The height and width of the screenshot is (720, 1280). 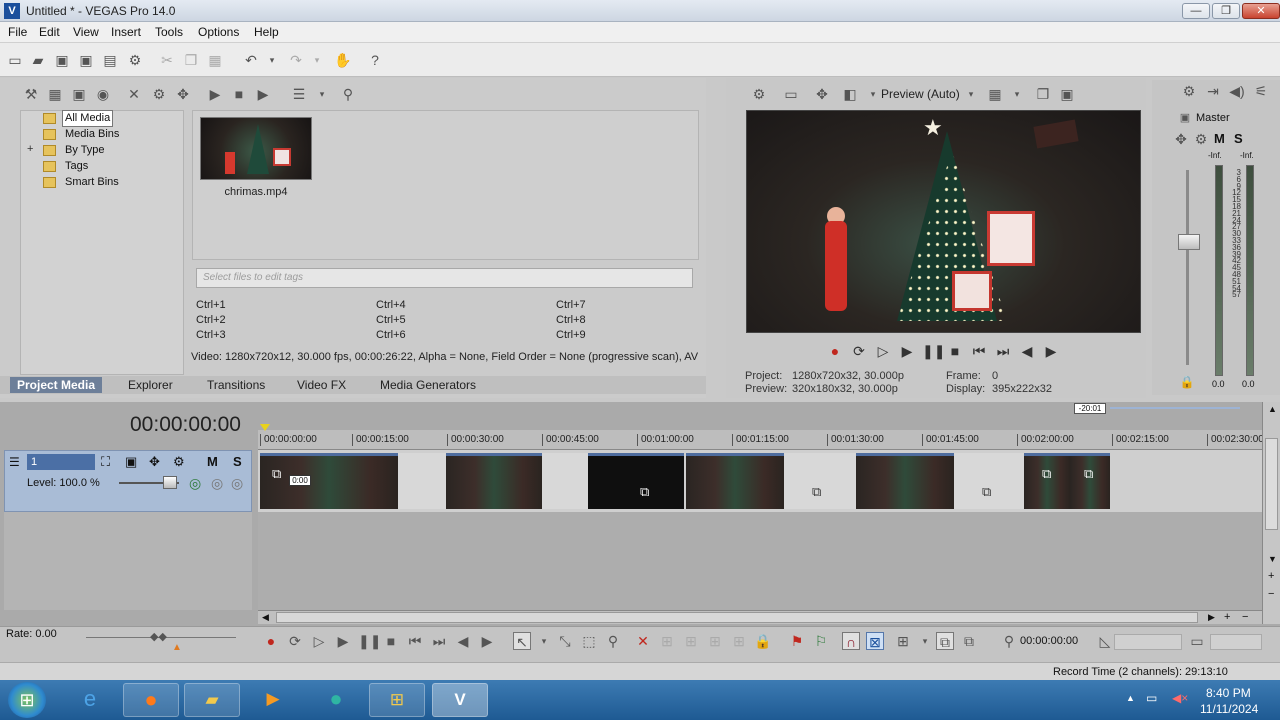 What do you see at coordinates (169, 32) in the screenshot?
I see `menu-tools: Tools` at bounding box center [169, 32].